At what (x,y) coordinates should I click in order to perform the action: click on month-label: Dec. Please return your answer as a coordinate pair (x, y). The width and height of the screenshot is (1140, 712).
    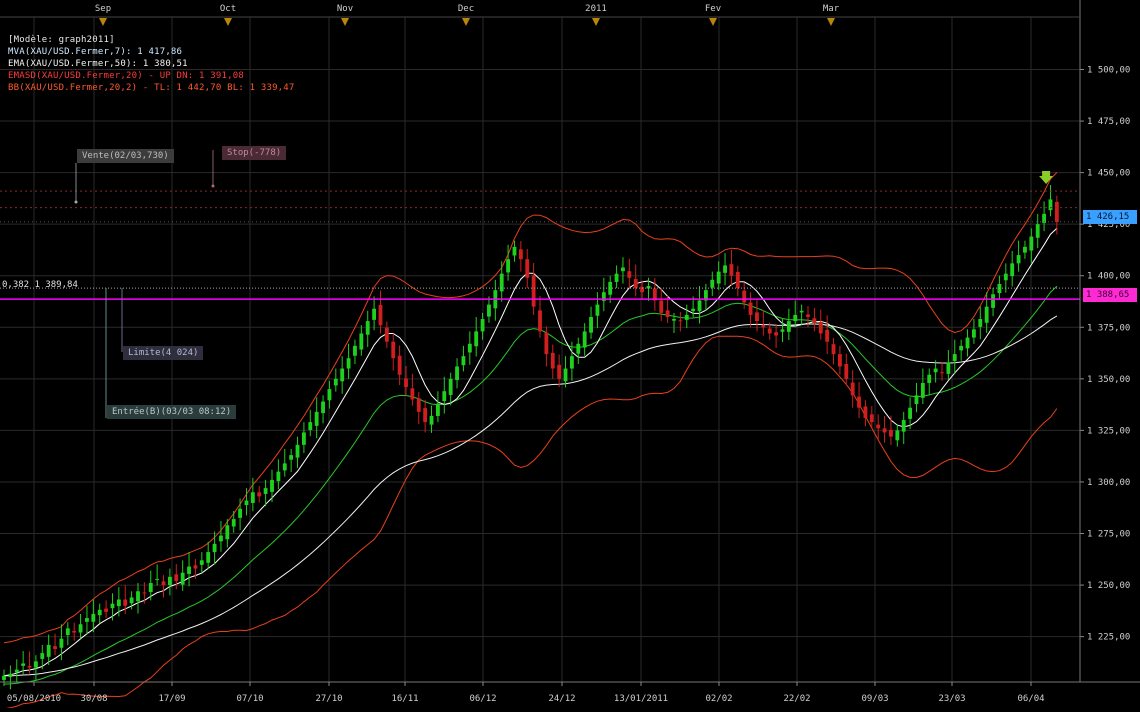
    Looking at the image, I should click on (466, 9).